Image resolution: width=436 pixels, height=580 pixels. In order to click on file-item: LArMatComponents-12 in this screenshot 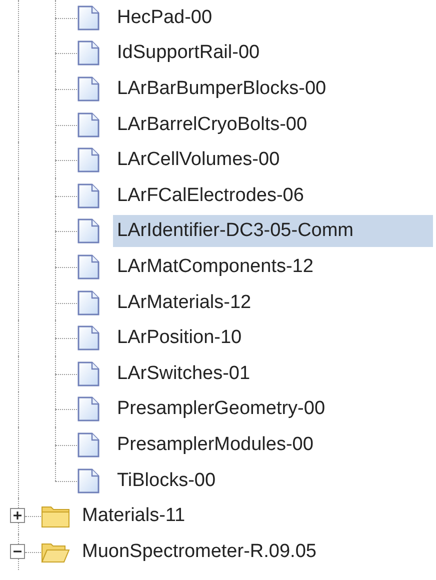, I will do `click(218, 266)`.